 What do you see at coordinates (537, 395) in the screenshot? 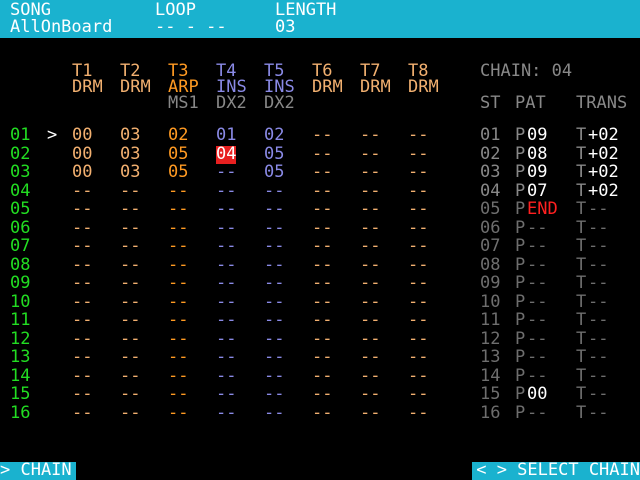
I see `chain-pattern-value: 00` at bounding box center [537, 395].